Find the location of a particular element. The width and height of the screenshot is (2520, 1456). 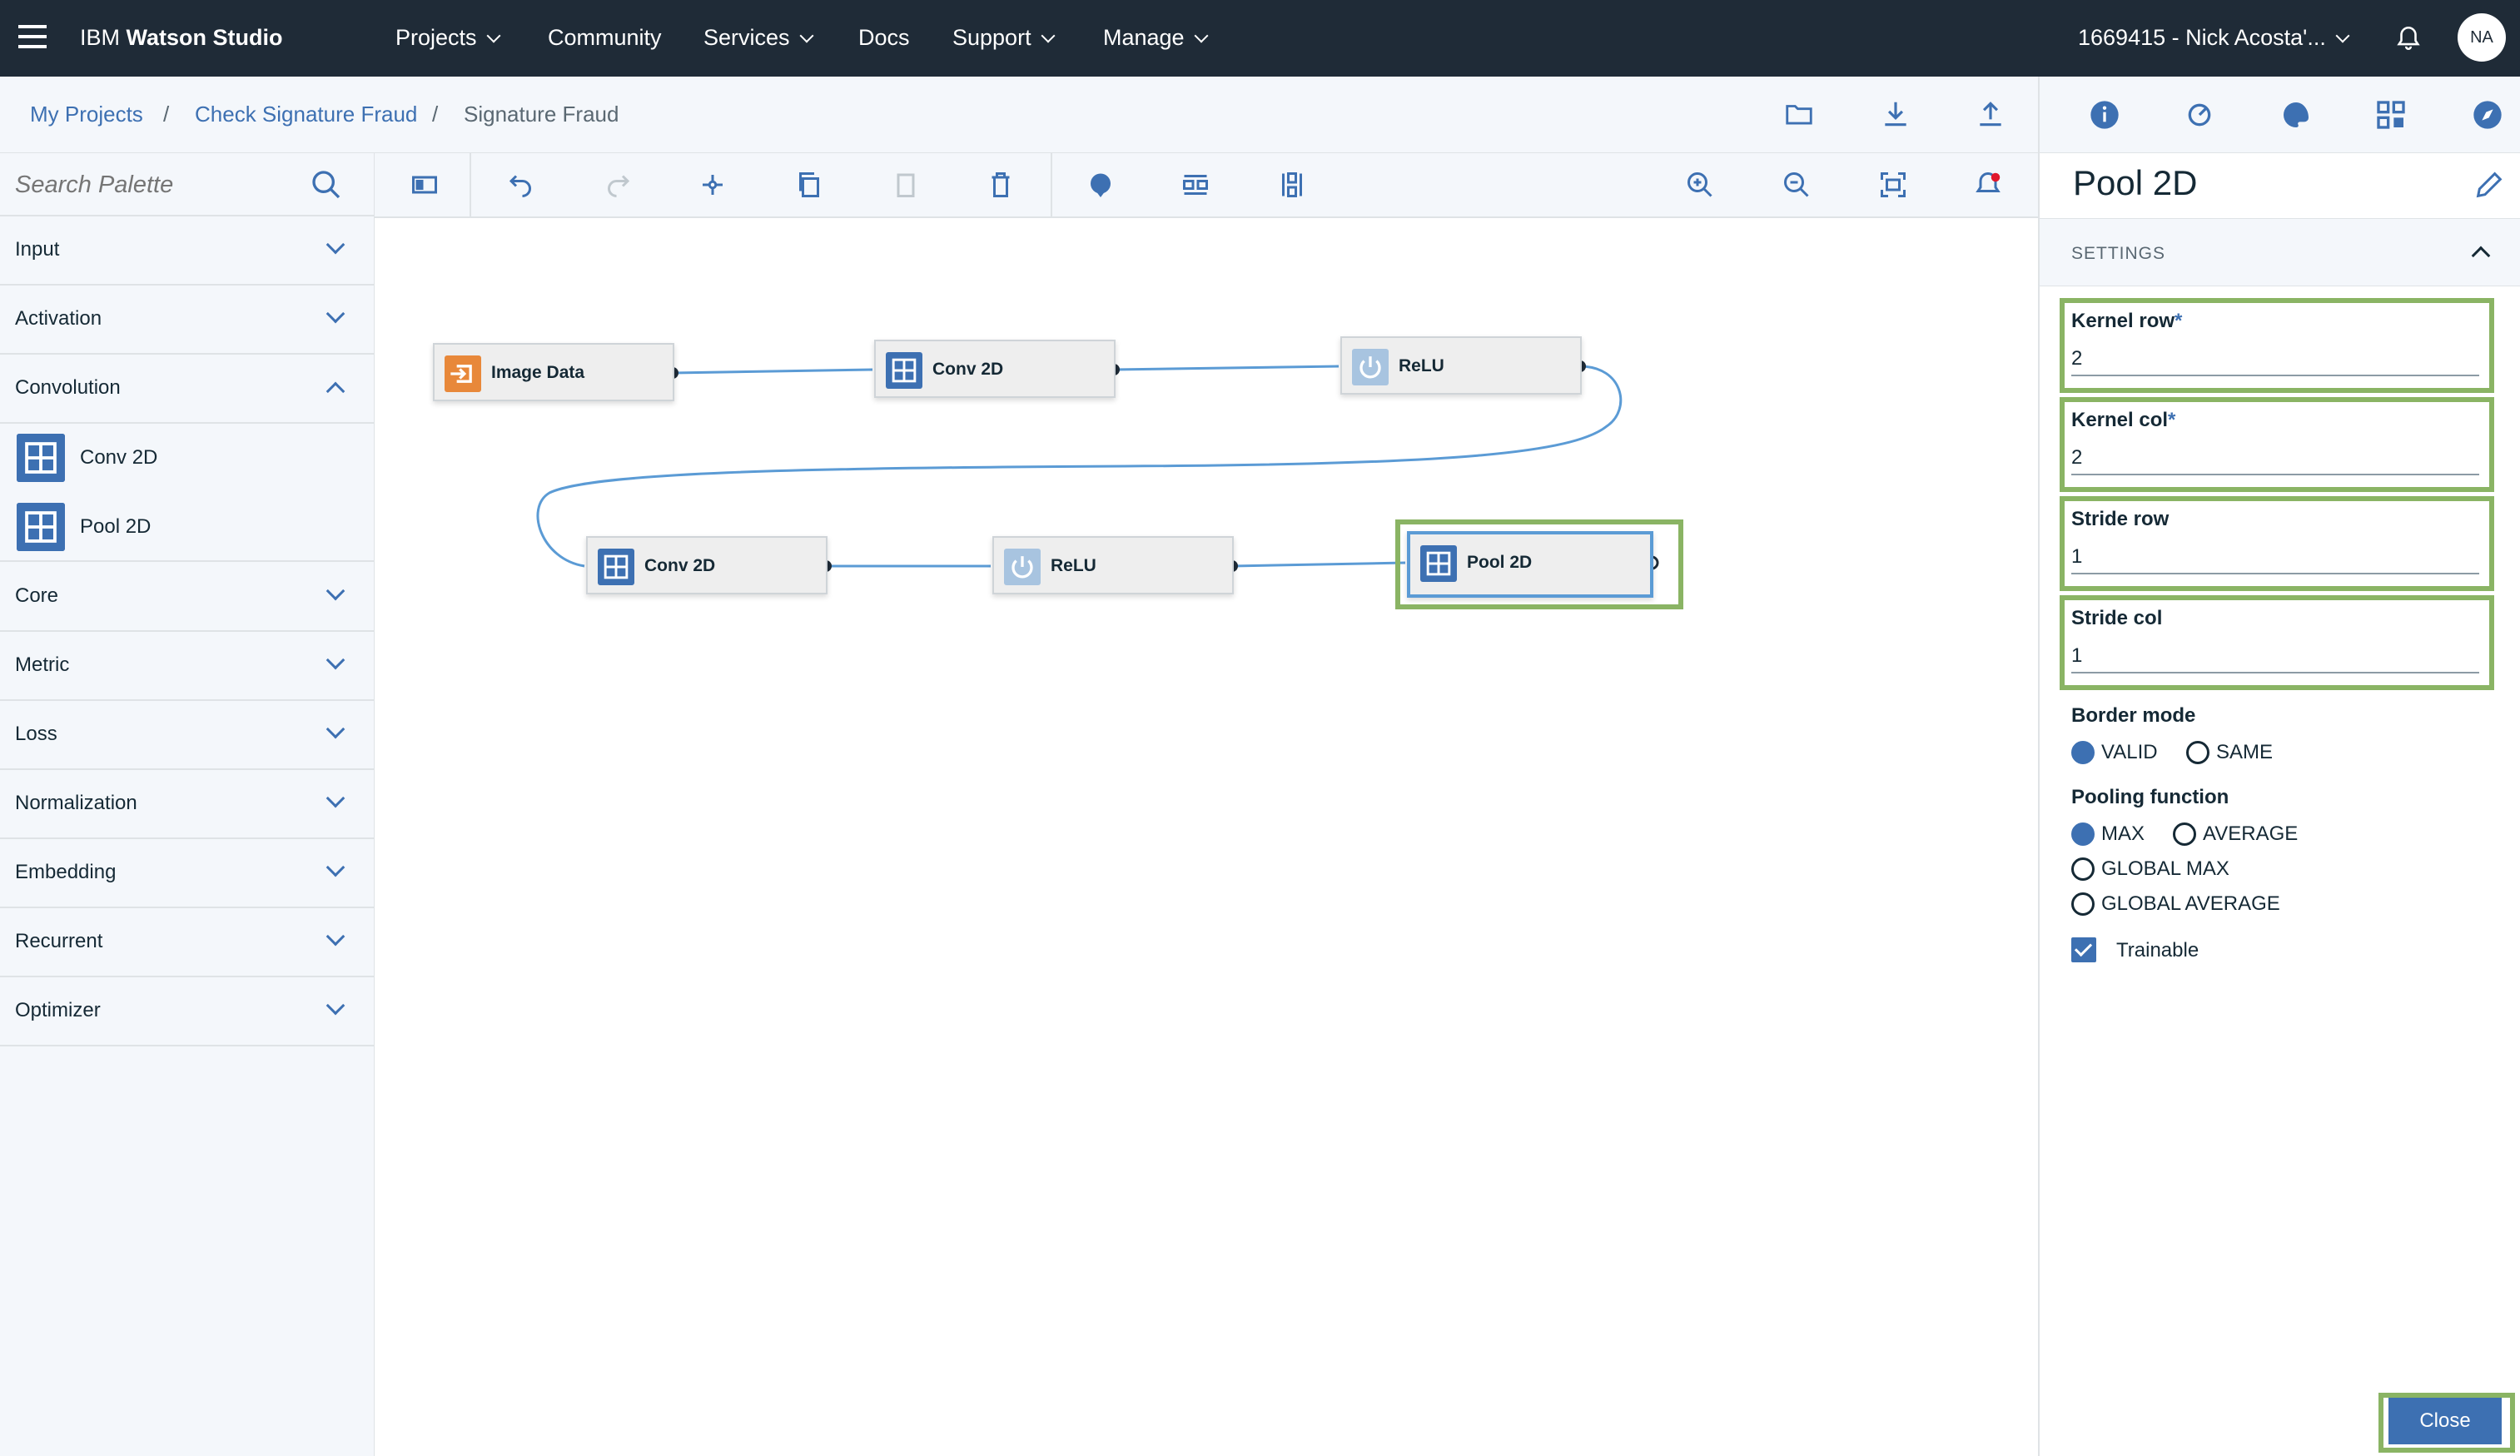

avatar: NA is located at coordinates (2482, 37).